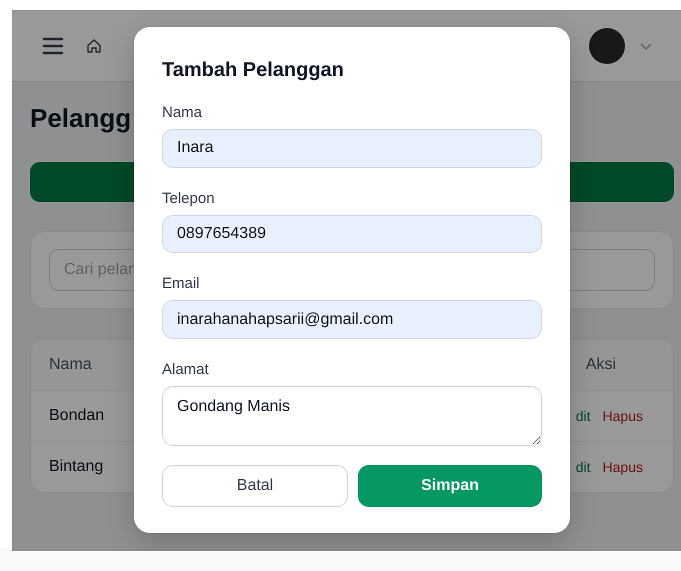  What do you see at coordinates (450, 485) in the screenshot?
I see `save-button: Simpan` at bounding box center [450, 485].